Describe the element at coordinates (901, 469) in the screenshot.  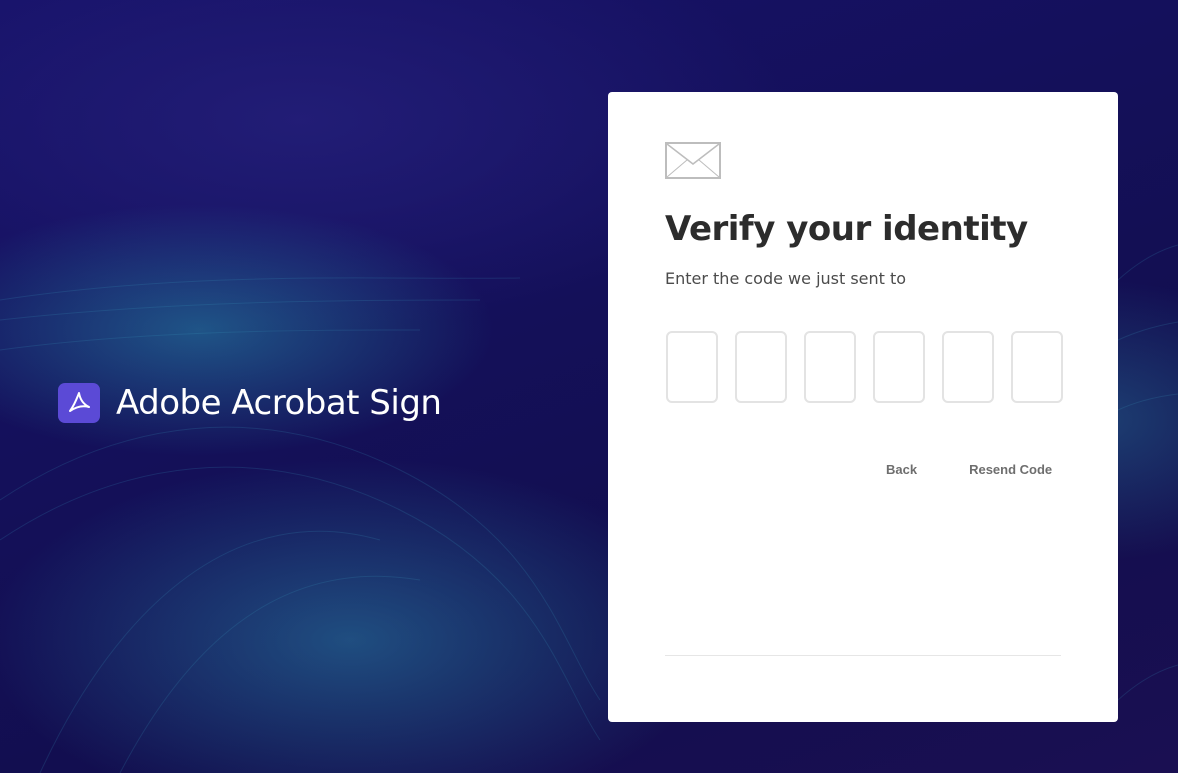
I see `back-button: Back` at that location.